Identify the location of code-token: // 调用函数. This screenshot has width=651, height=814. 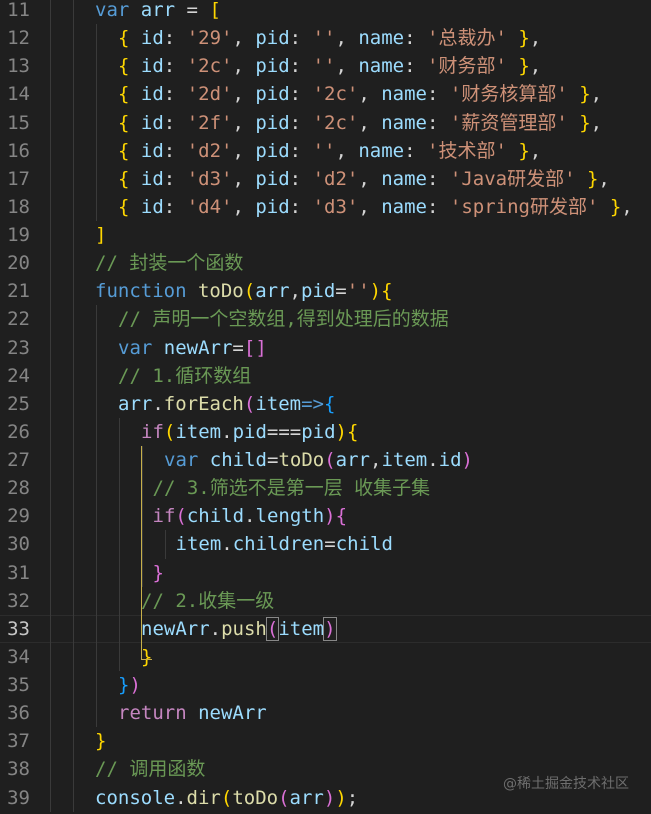
(150, 769).